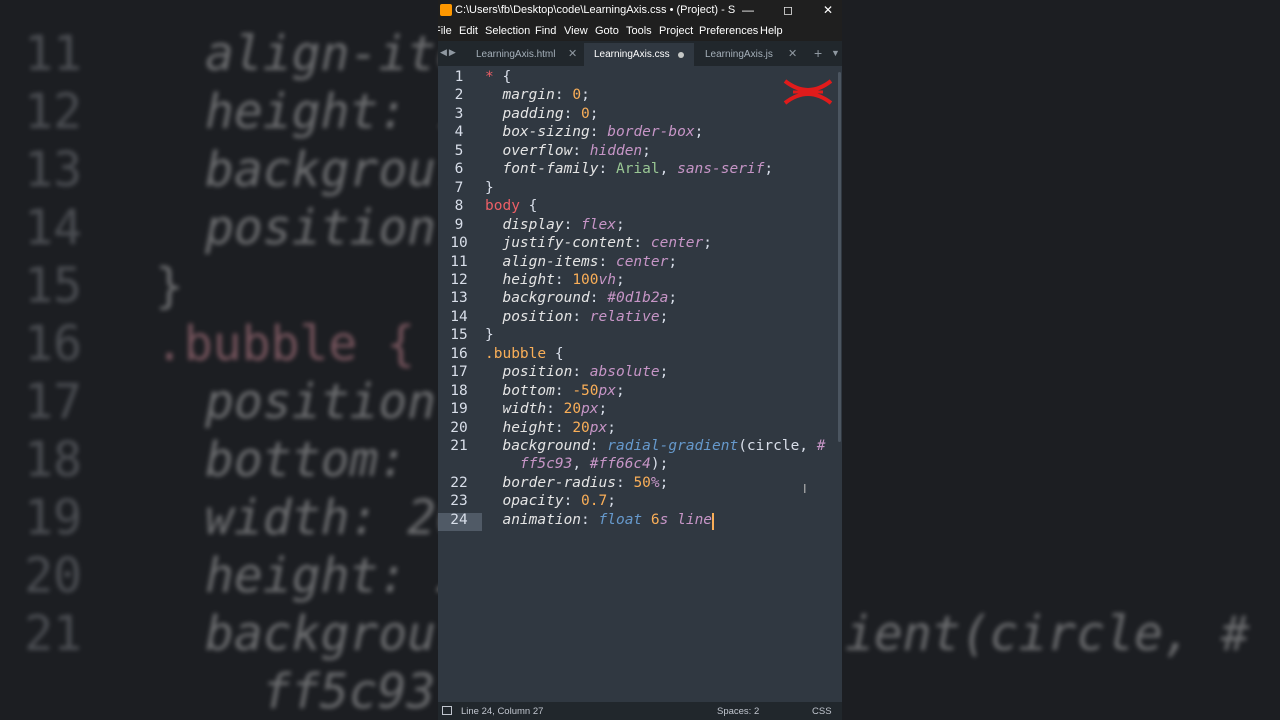  Describe the element at coordinates (576, 483) in the screenshot. I see `code-line: border-radius: 50%;` at that location.